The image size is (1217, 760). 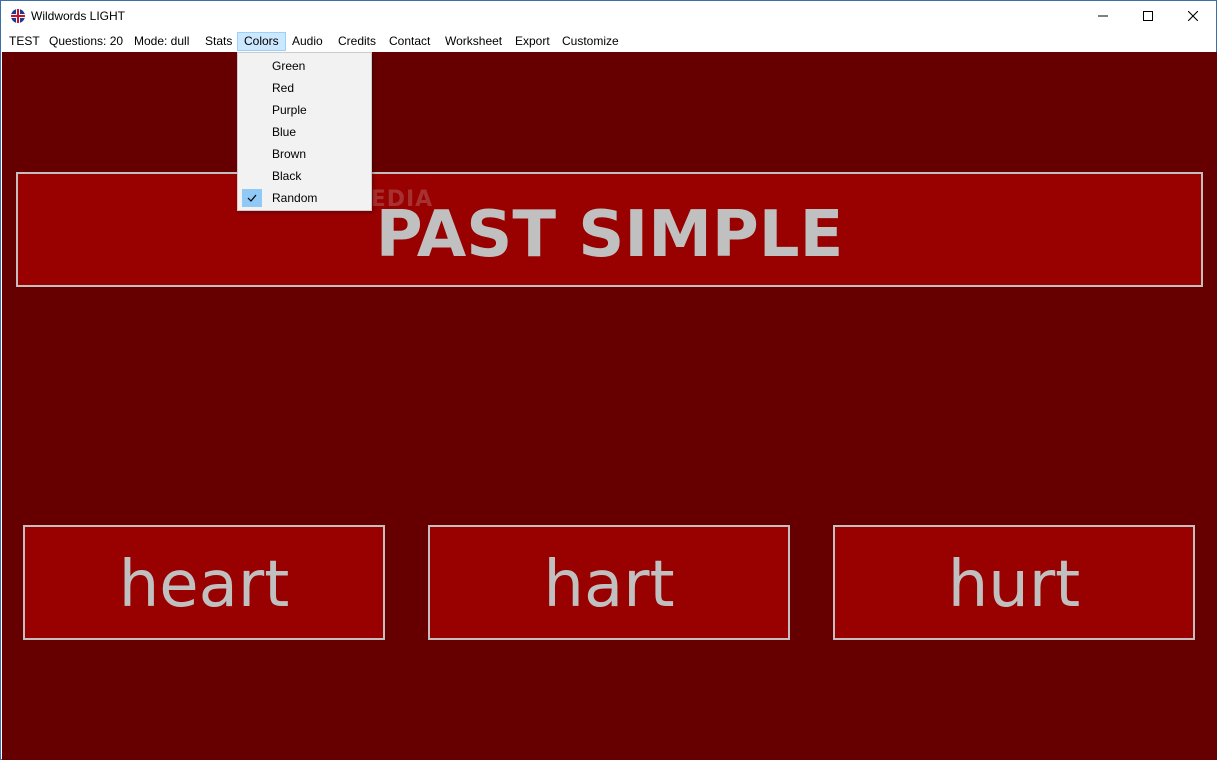 I want to click on answer-label: hurt, so click(x=1014, y=584).